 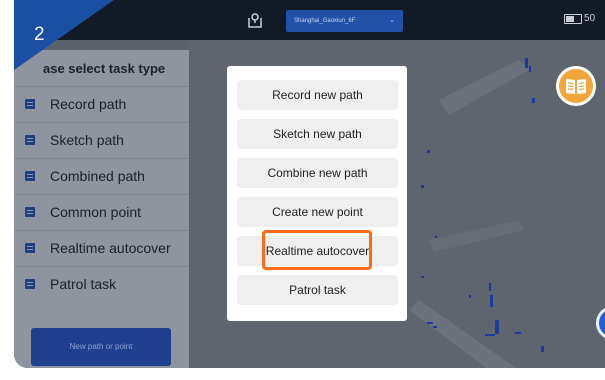 What do you see at coordinates (255, 20) in the screenshot?
I see `map-location-icon` at bounding box center [255, 20].